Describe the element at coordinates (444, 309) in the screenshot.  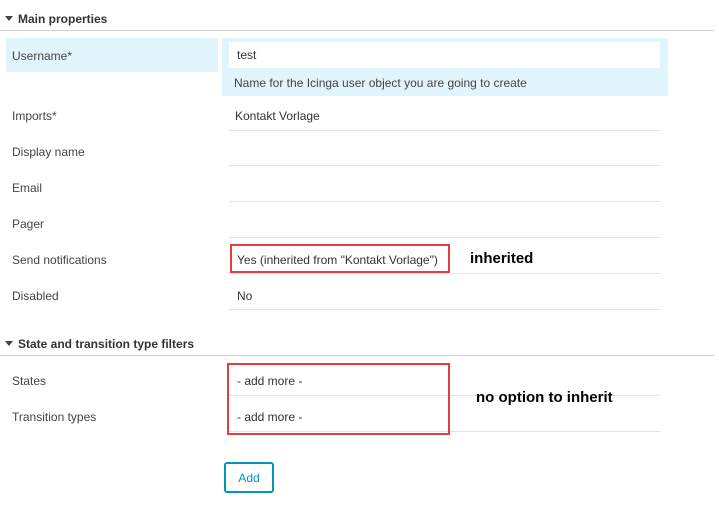
I see `disabled-underline` at that location.